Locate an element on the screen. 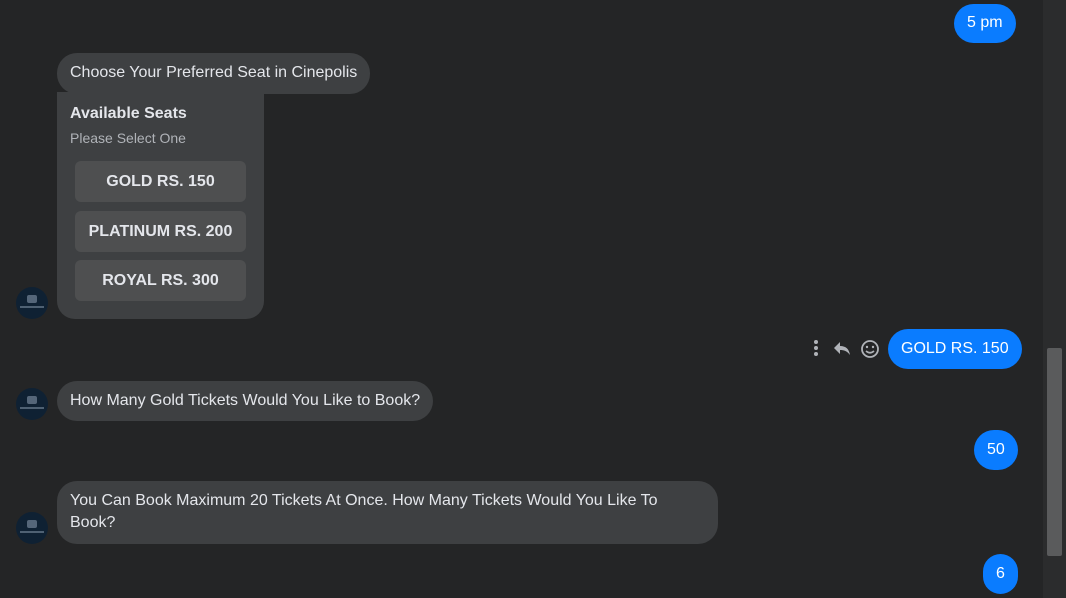 This screenshot has width=1066, height=598. outgoing-message: GOLD RS. 150 is located at coordinates (955, 349).